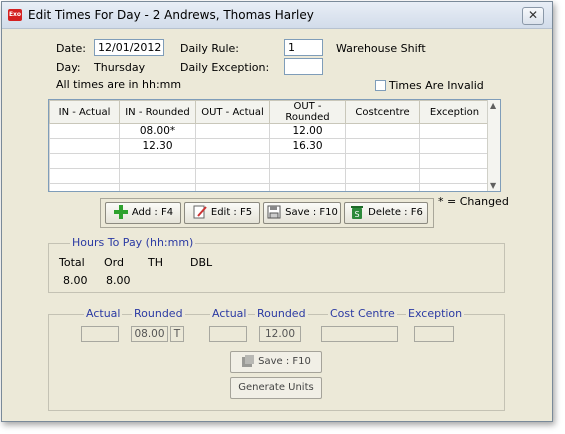 Image resolution: width=565 pixels, height=434 pixels. What do you see at coordinates (274, 212) in the screenshot?
I see `save-disk-icon` at bounding box center [274, 212].